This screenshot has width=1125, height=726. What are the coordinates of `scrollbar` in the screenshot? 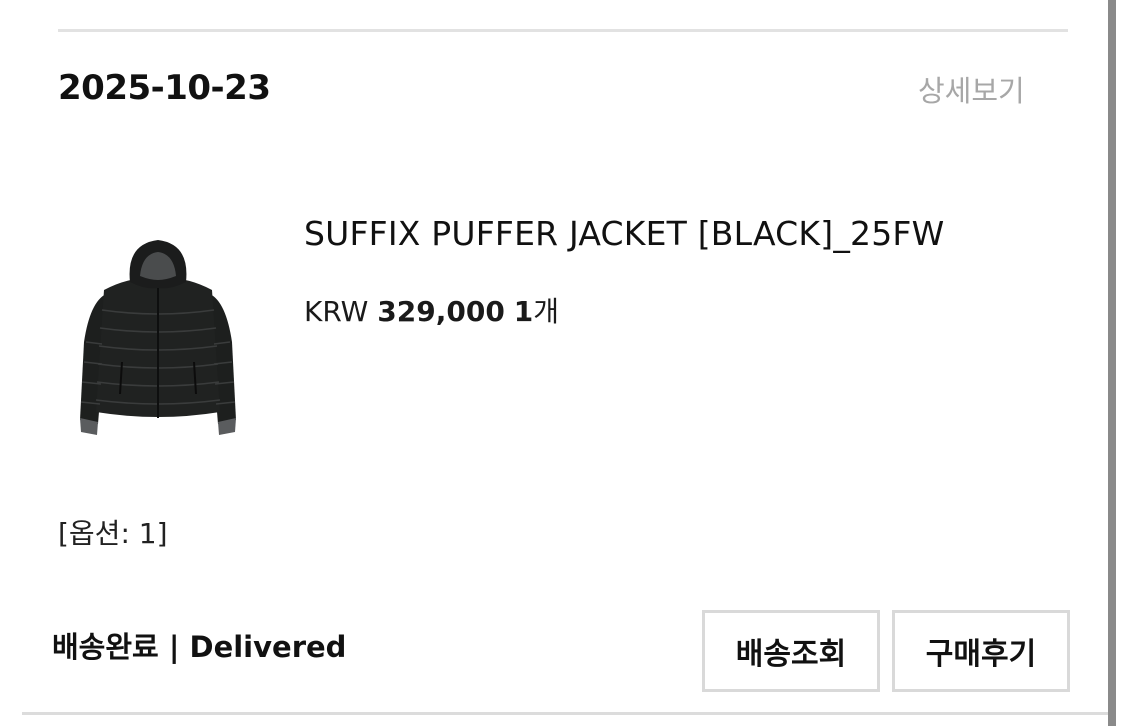 It's located at (1112, 363).